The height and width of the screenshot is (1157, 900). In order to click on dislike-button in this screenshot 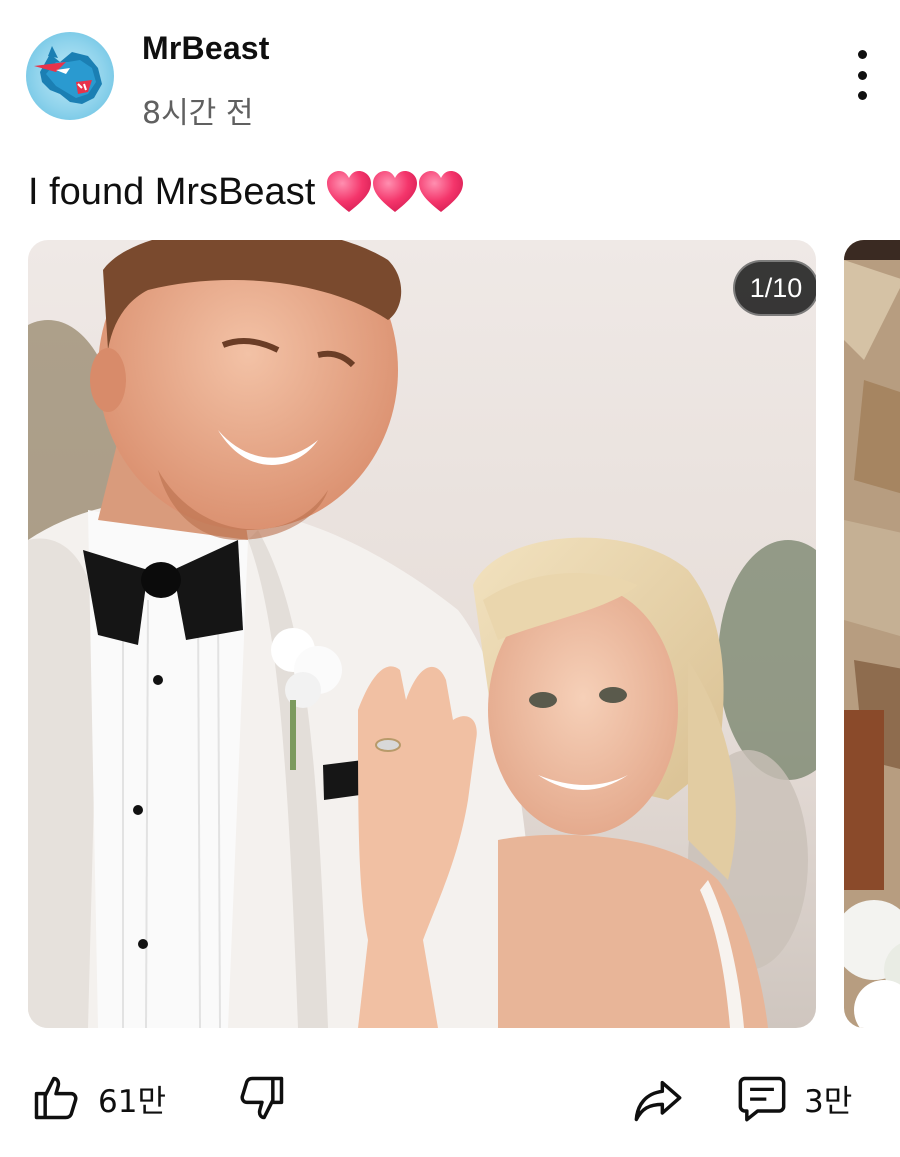, I will do `click(262, 1098)`.